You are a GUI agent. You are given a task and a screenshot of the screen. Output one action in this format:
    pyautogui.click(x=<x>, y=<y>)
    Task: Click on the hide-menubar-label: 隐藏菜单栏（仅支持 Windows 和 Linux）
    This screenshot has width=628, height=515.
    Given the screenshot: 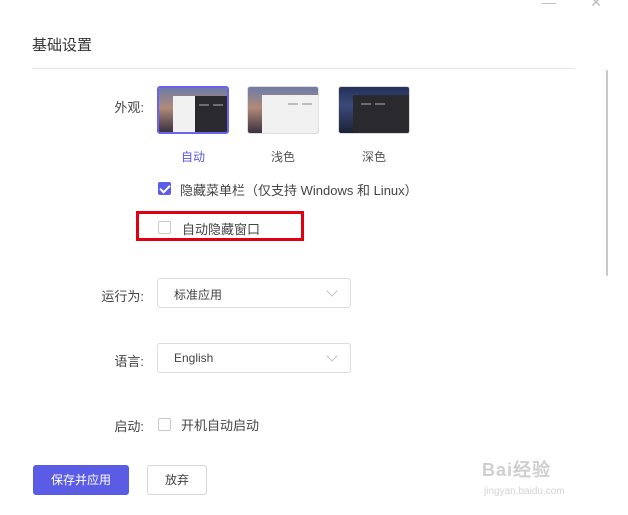 What is the action you would take?
    pyautogui.click(x=299, y=190)
    